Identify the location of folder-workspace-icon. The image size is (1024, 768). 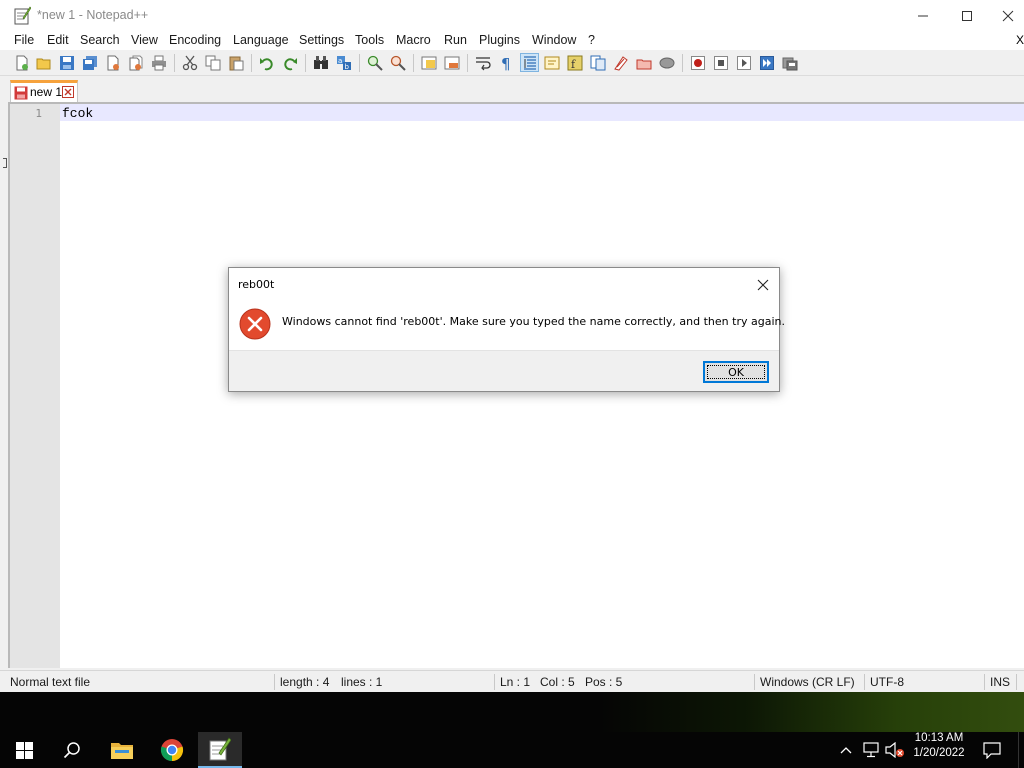
(620, 62).